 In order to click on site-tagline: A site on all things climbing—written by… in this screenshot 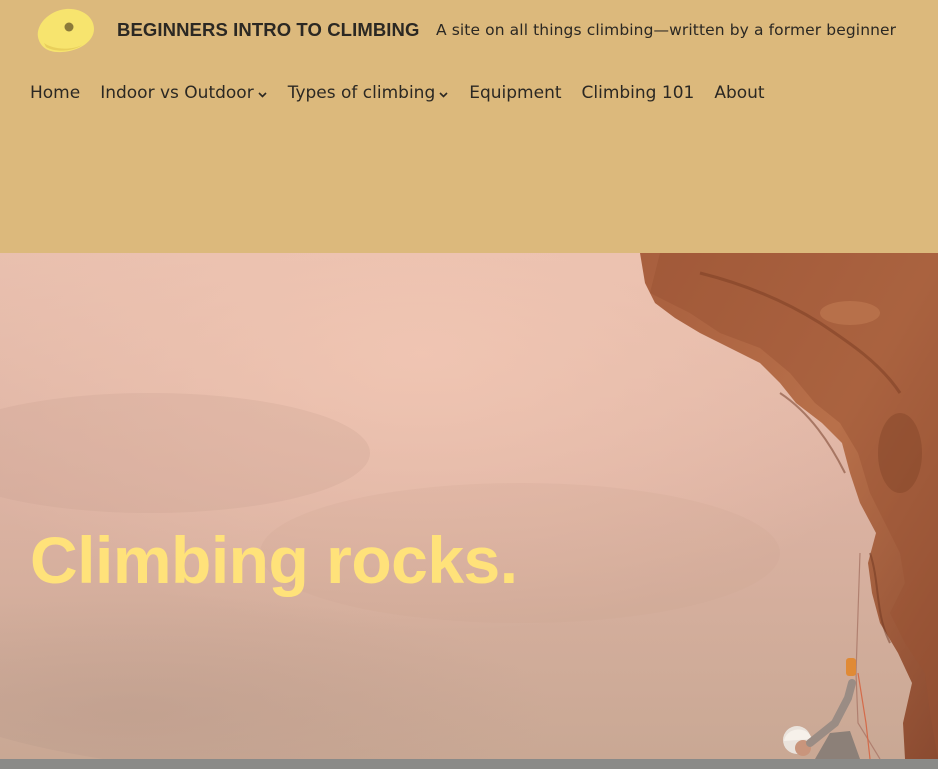, I will do `click(666, 30)`.